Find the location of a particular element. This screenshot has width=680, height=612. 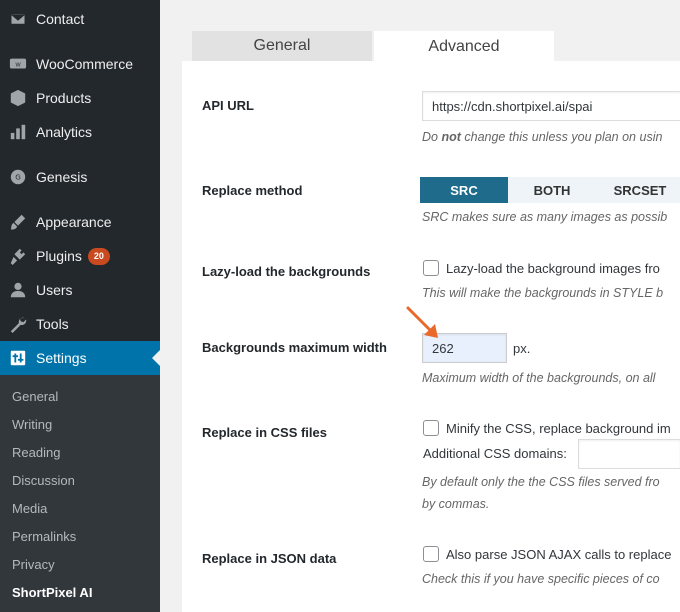

css-domains-input is located at coordinates (629, 454).